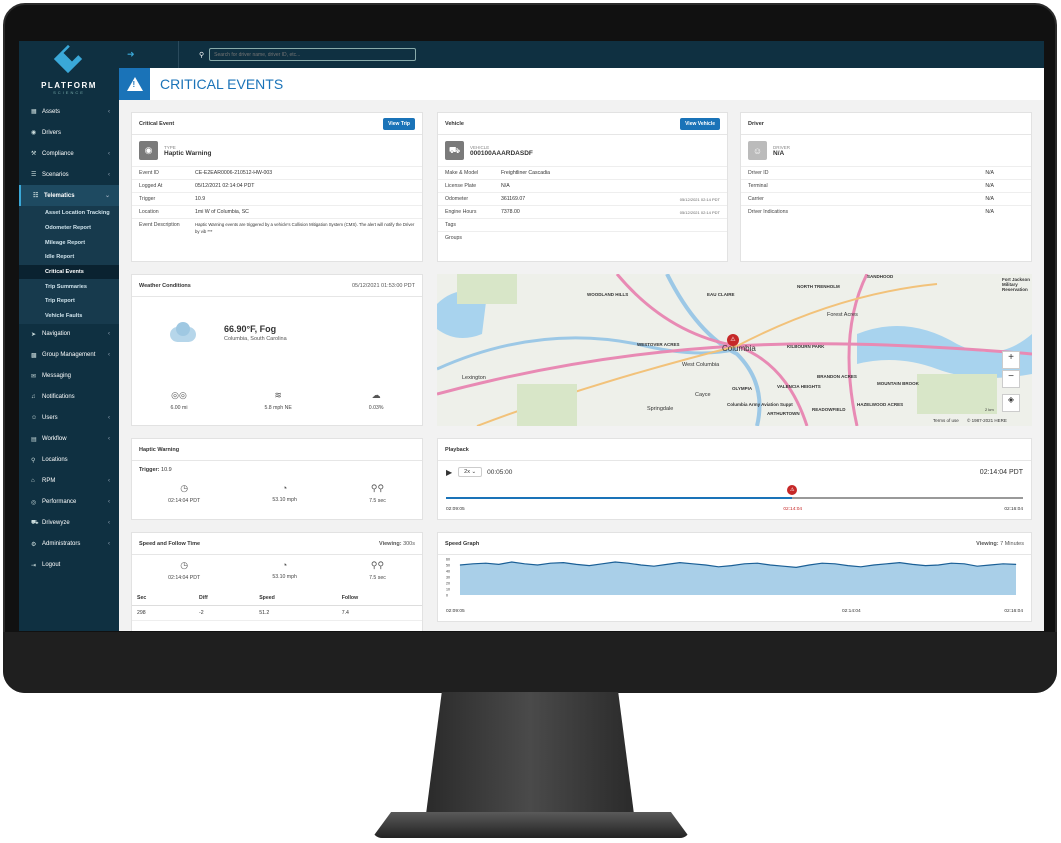  Describe the element at coordinates (69, 228) in the screenshot. I see `subnav-item-odometer-report: Odometer Report` at that location.